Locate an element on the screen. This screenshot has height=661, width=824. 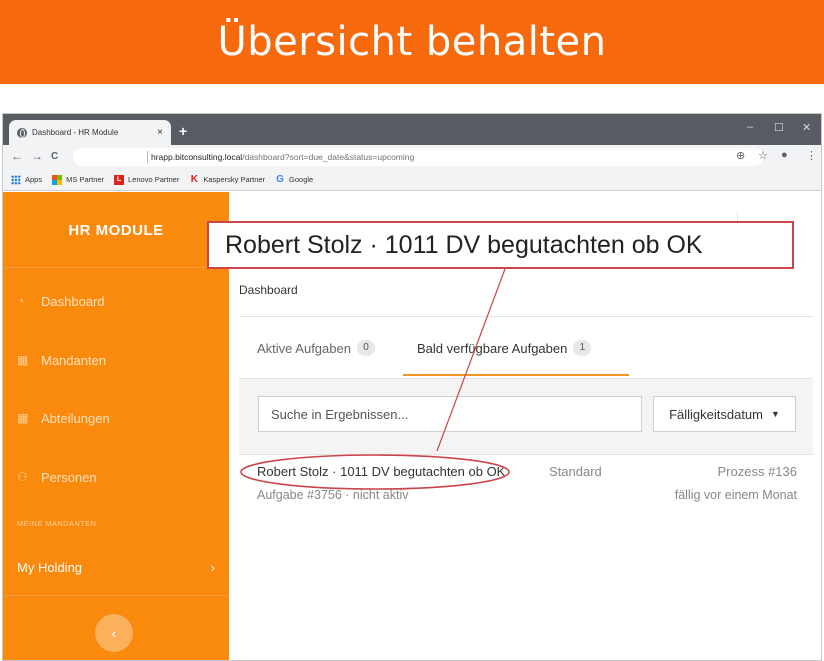
promo-banner: Übersicht behalten is located at coordinates (412, 42).